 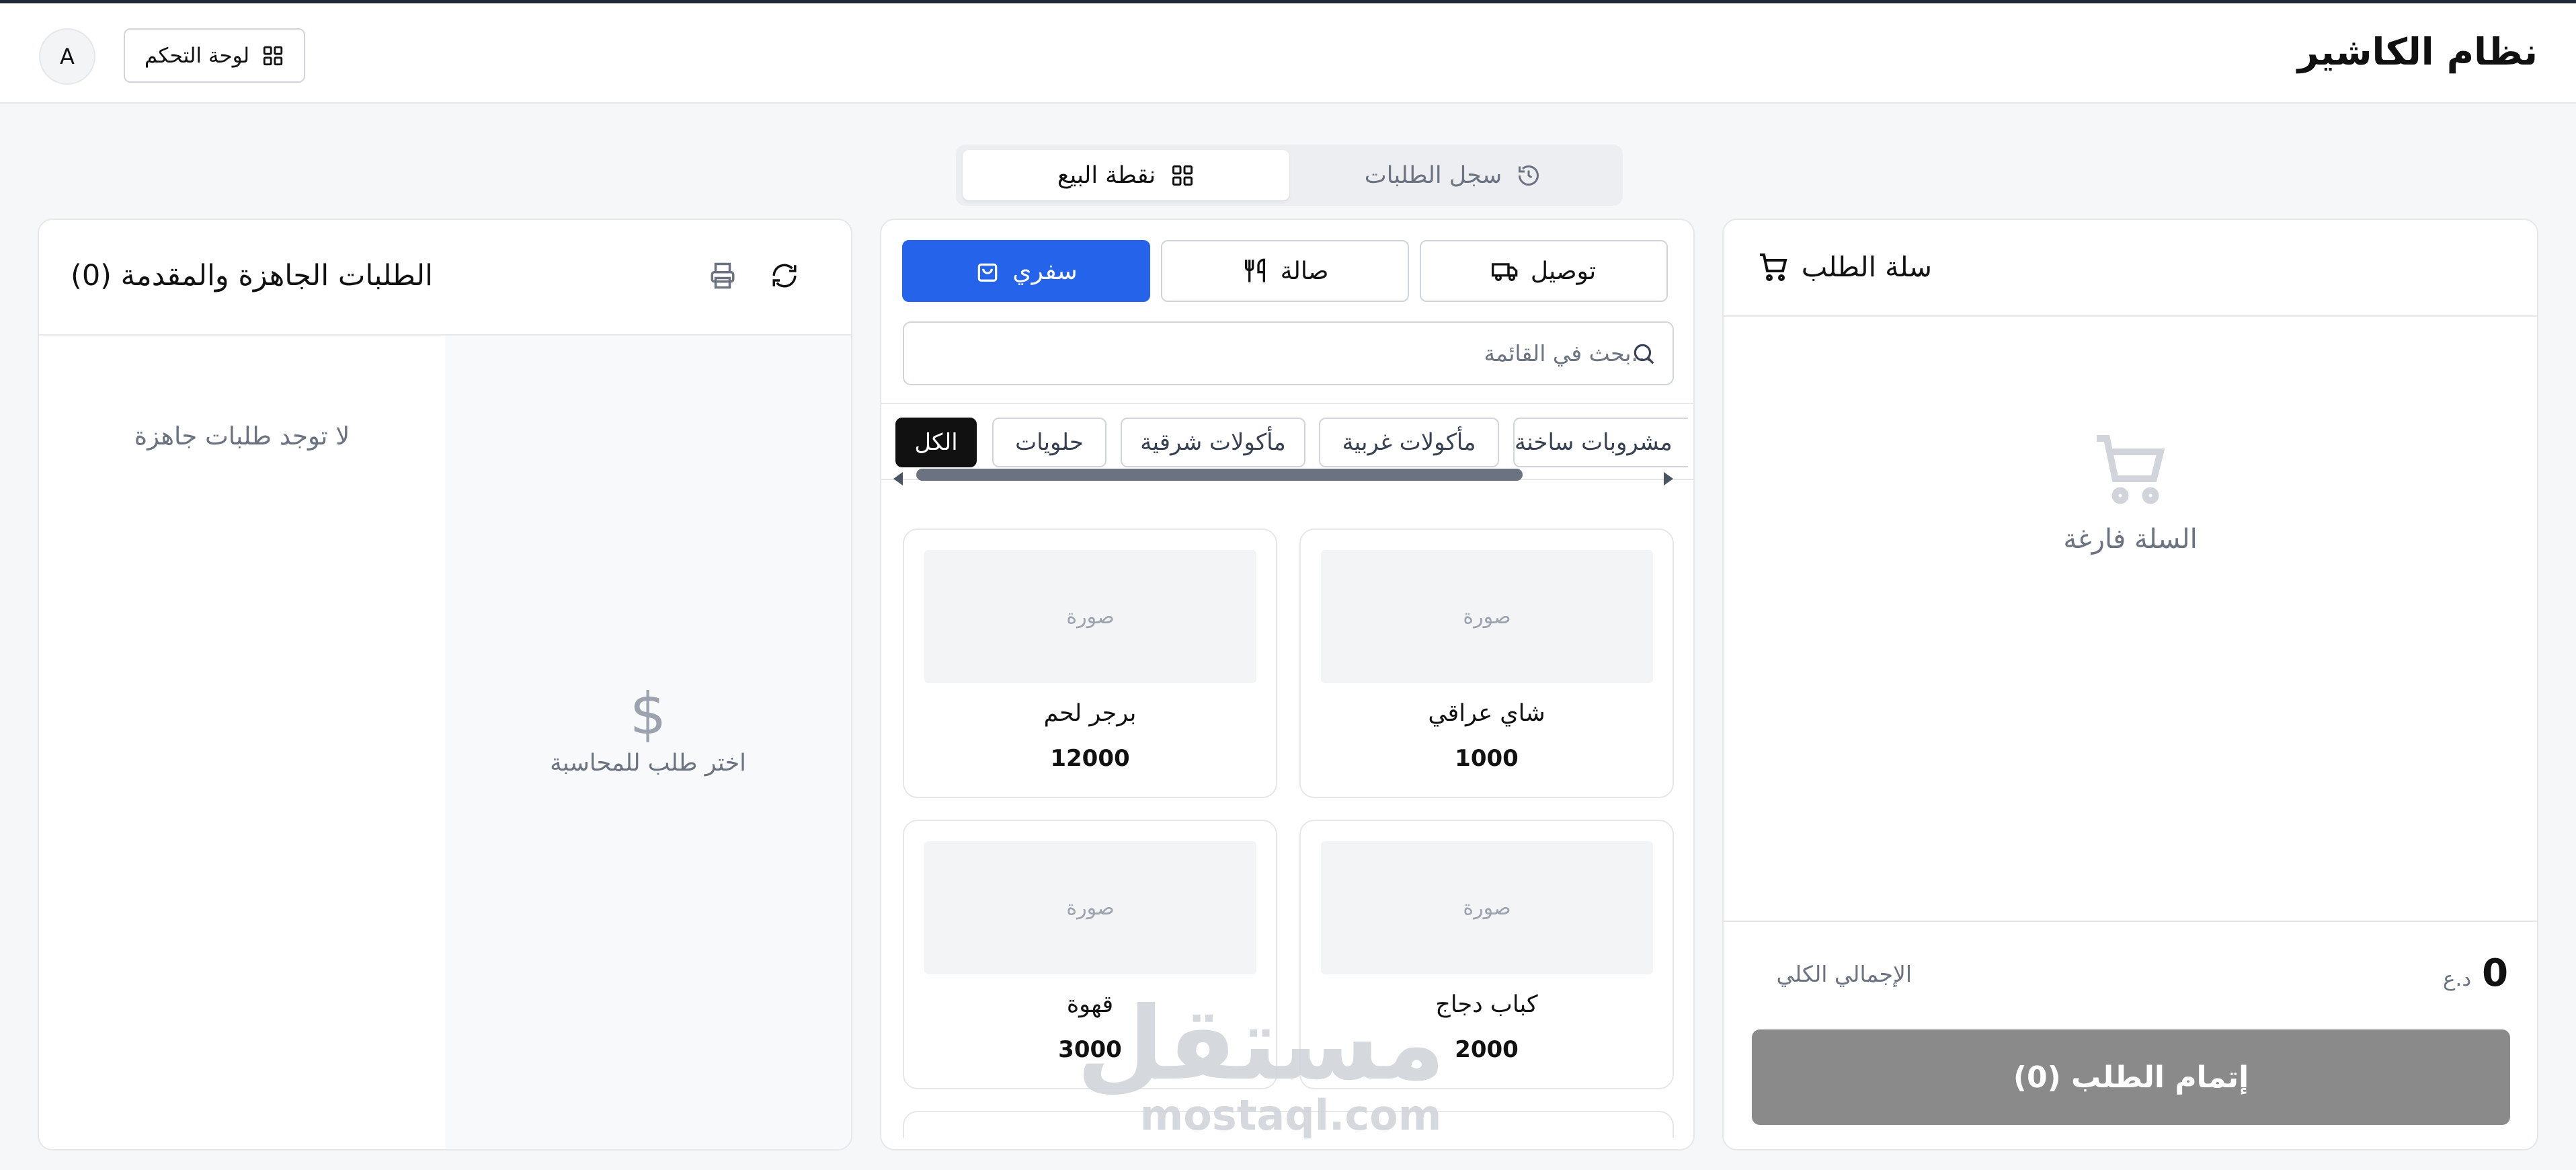 What do you see at coordinates (2130, 539) in the screenshot?
I see `cart-empty-text: السلة فارغة` at bounding box center [2130, 539].